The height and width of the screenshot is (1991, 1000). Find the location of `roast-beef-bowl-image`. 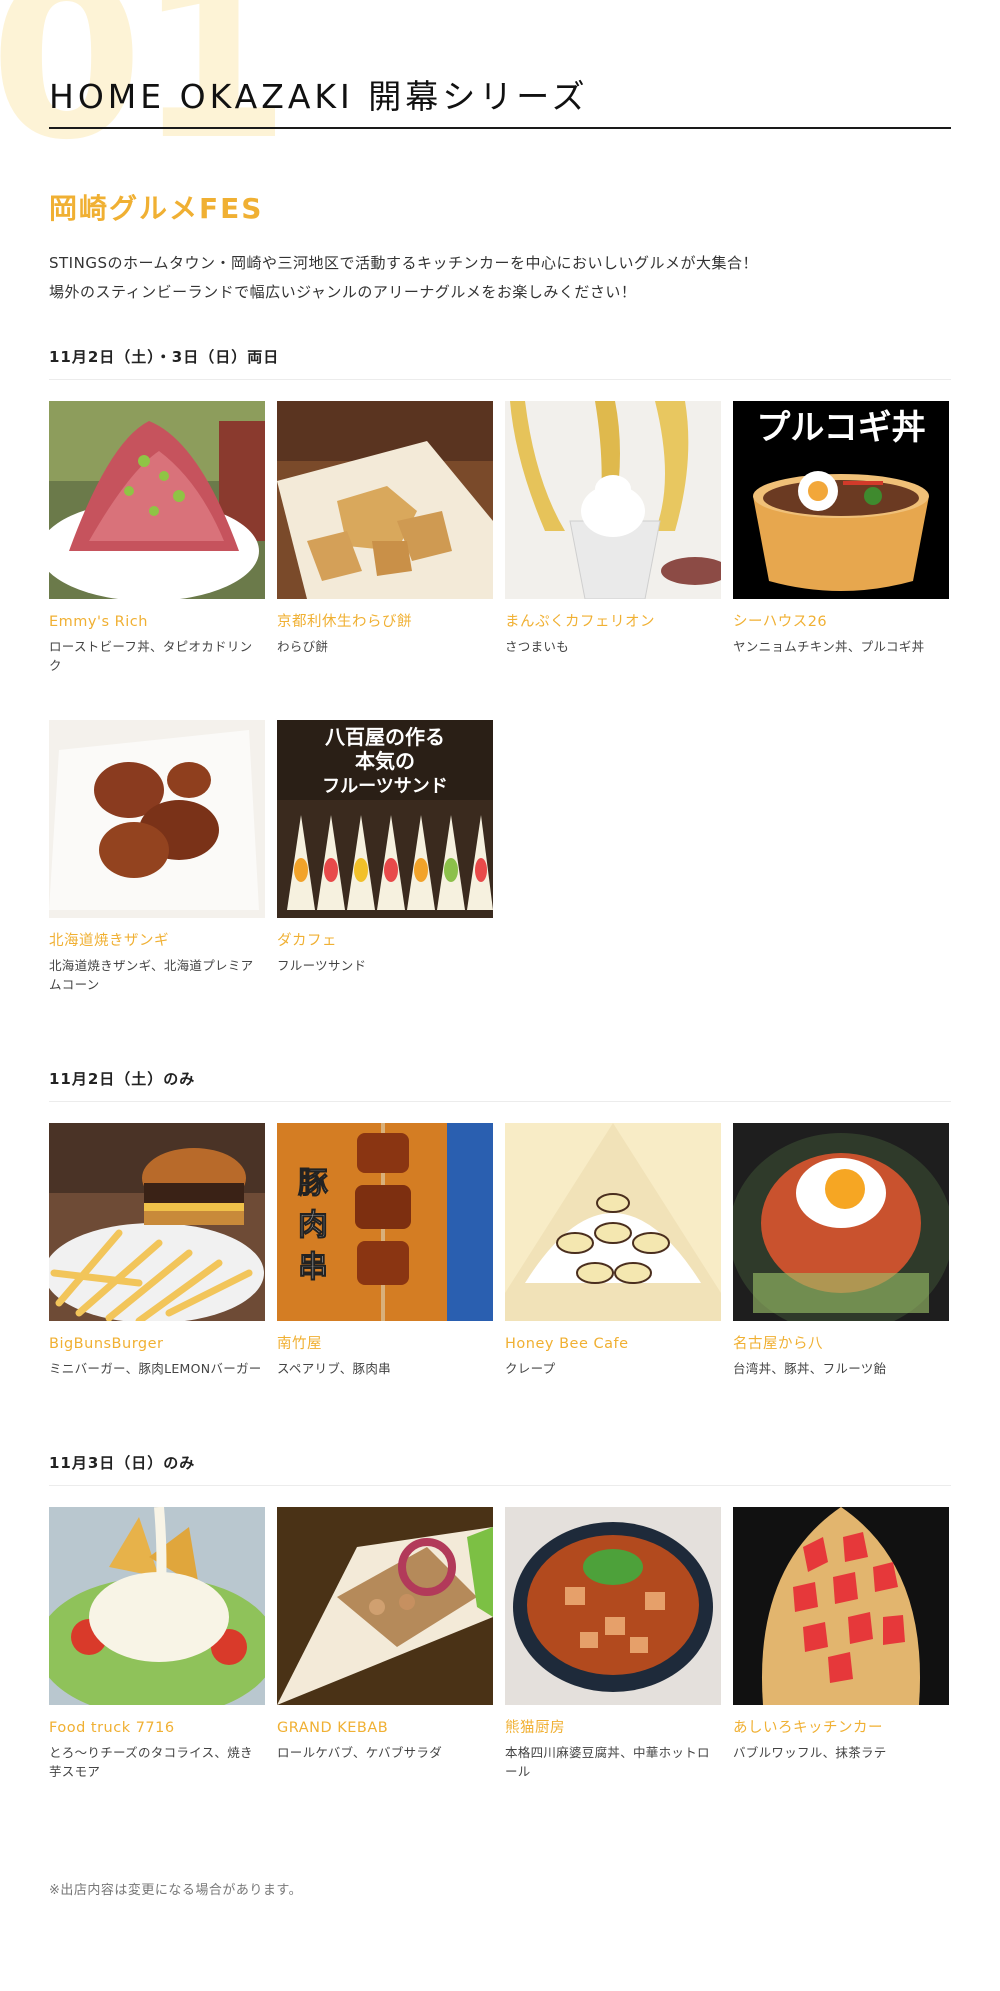

roast-beef-bowl-image is located at coordinates (157, 500).